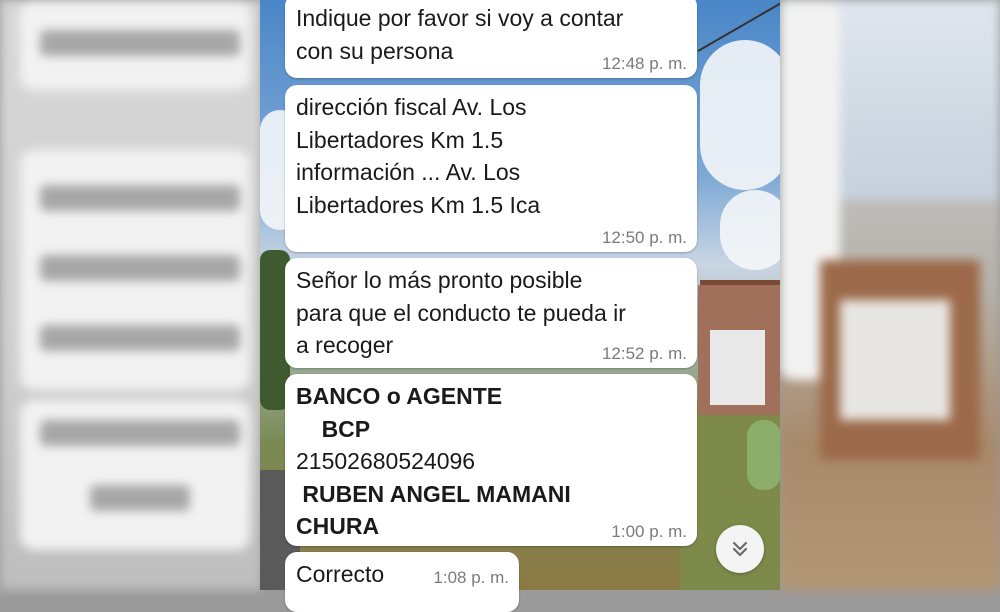 This screenshot has width=1000, height=612. What do you see at coordinates (649, 531) in the screenshot?
I see `message-time: 1:00 p. m.` at bounding box center [649, 531].